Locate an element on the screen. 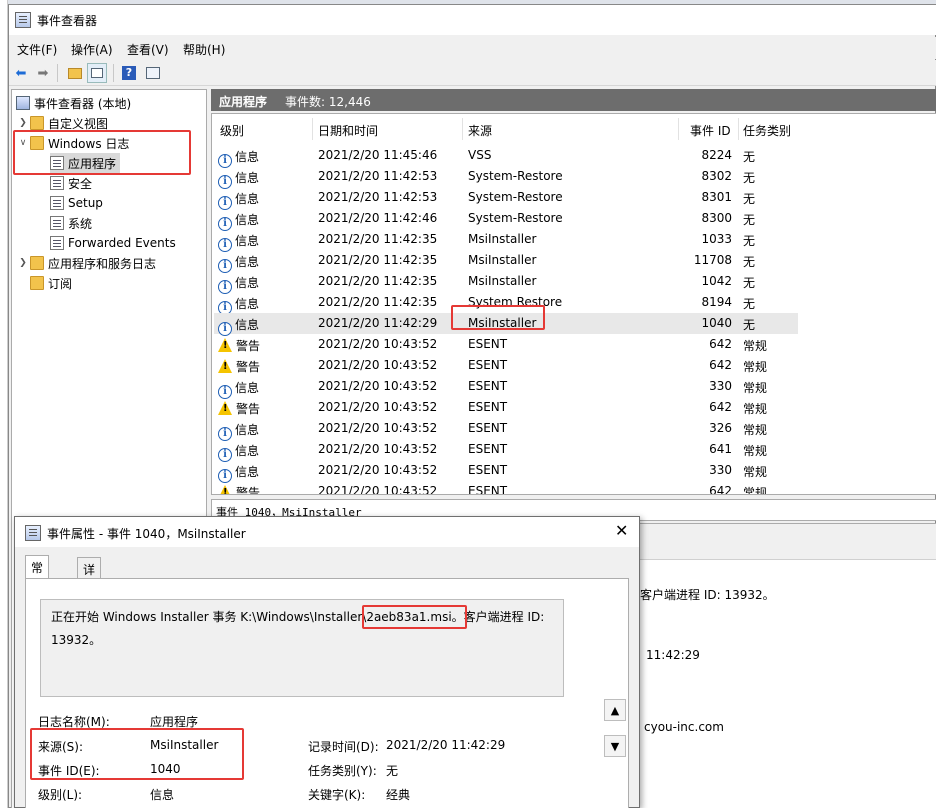 The height and width of the screenshot is (808, 936). table-row: i 信息 2021/2/20 11:42:46 System-Restore 8300 无 is located at coordinates (506, 219).